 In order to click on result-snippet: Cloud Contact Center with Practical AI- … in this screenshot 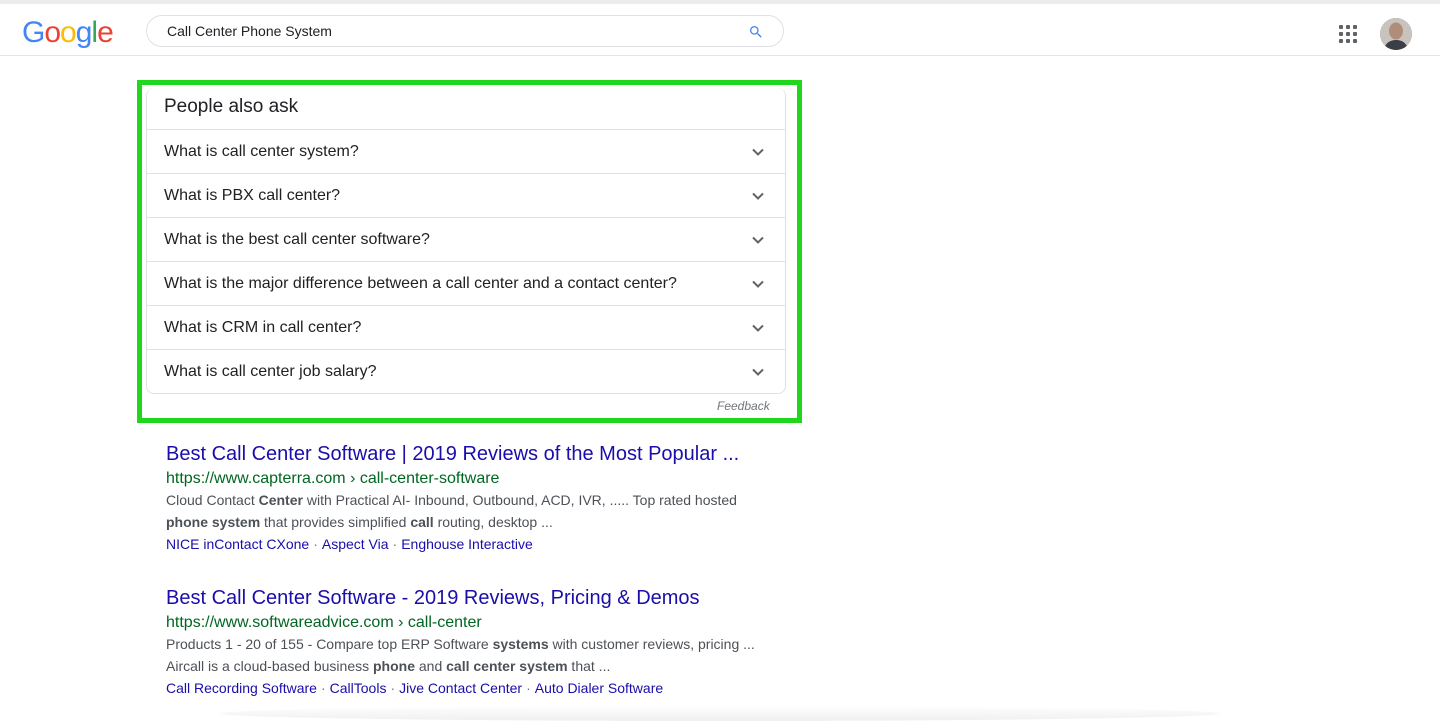, I will do `click(476, 500)`.